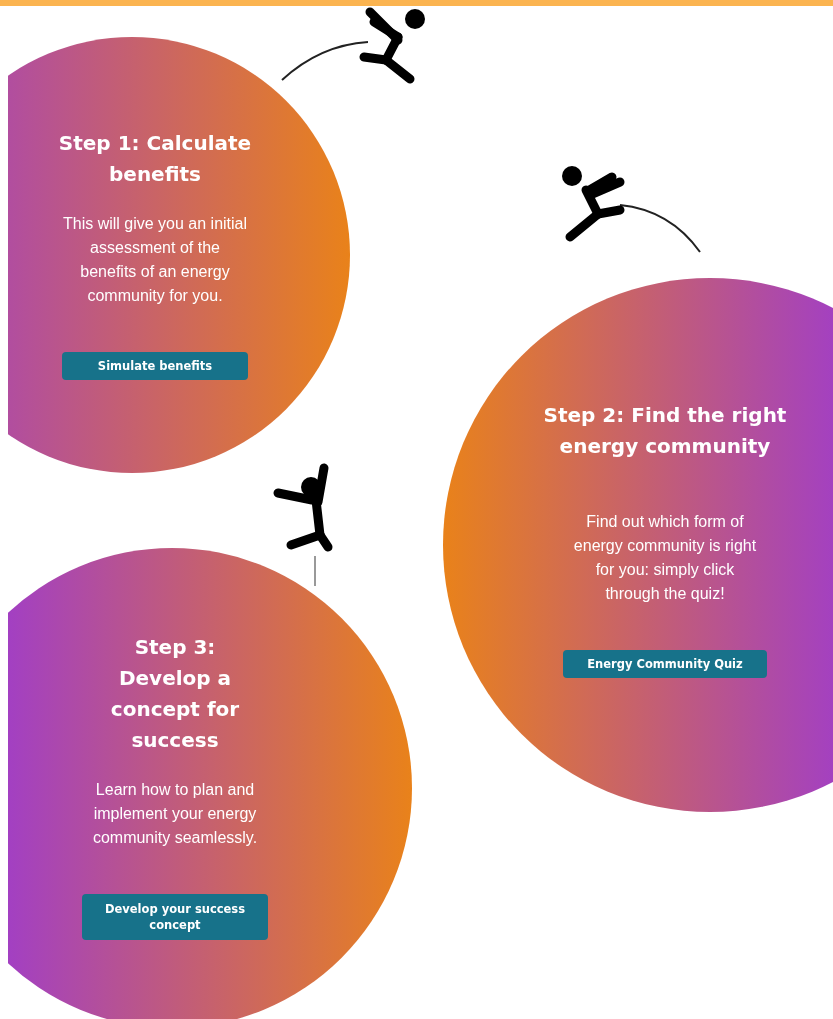 The image size is (833, 1019). What do you see at coordinates (175, 814) in the screenshot?
I see `step-description: Learn how to plan and implement your energy community seamlessly.` at bounding box center [175, 814].